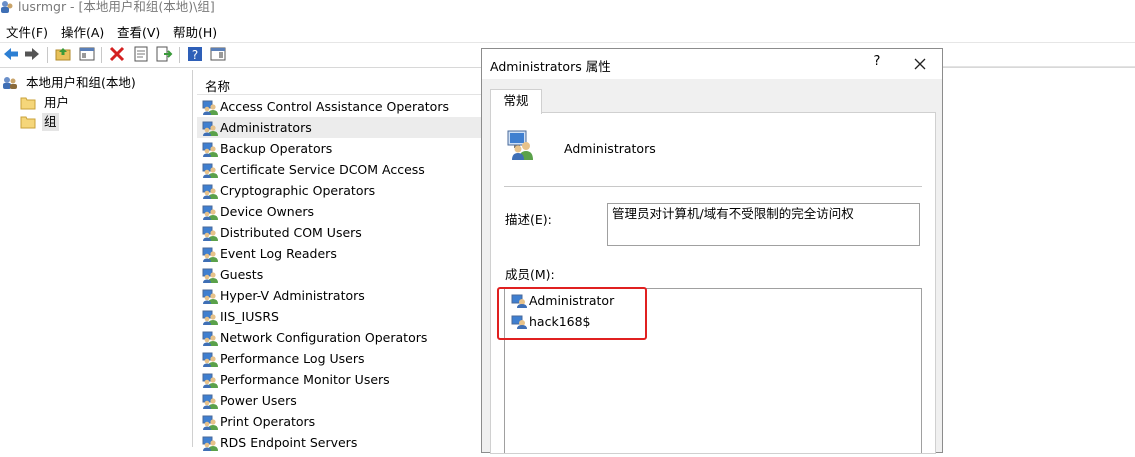 This screenshot has height=457, width=1135. Describe the element at coordinates (877, 61) in the screenshot. I see `help-button: ?` at that location.